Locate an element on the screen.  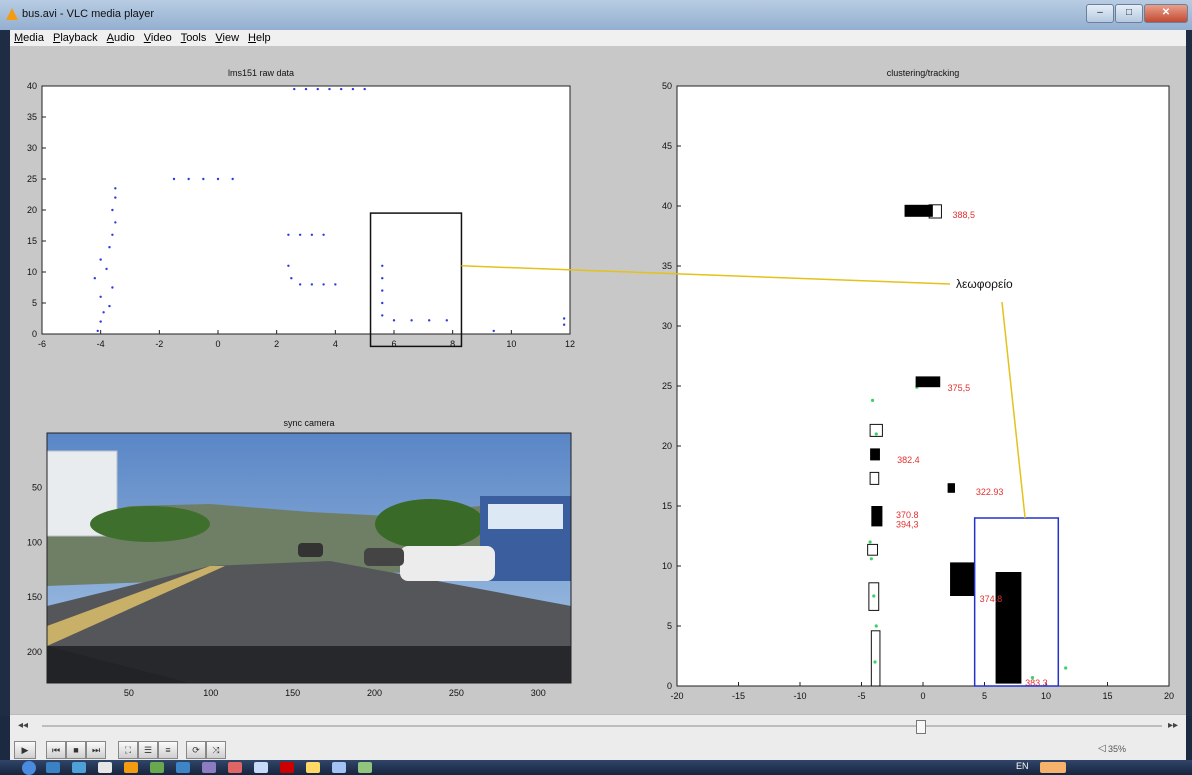
menu-audio: Audio is located at coordinates (121, 38).